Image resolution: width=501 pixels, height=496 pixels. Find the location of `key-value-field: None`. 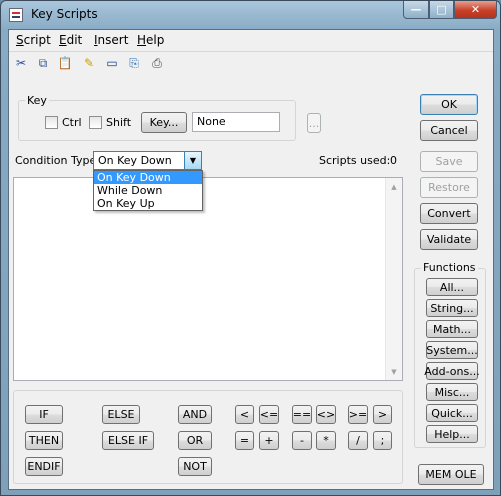

key-value-field: None is located at coordinates (236, 122).